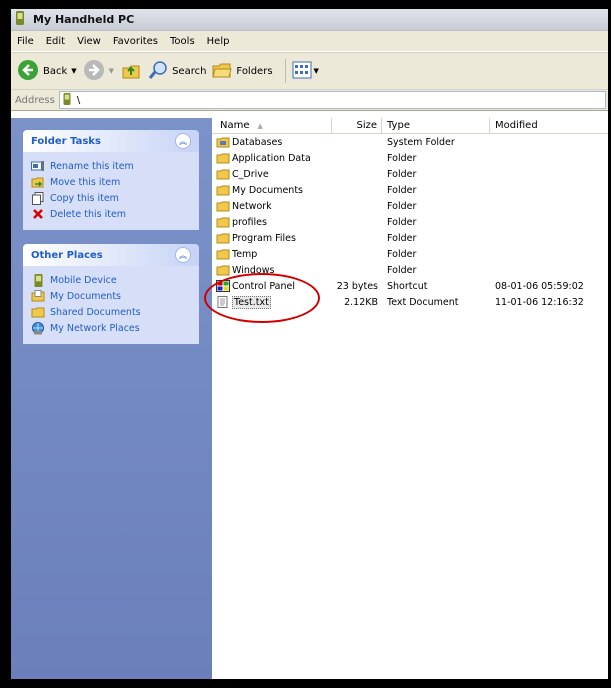  I want to click on file-modified: 08-01-06 05:59:02, so click(539, 286).